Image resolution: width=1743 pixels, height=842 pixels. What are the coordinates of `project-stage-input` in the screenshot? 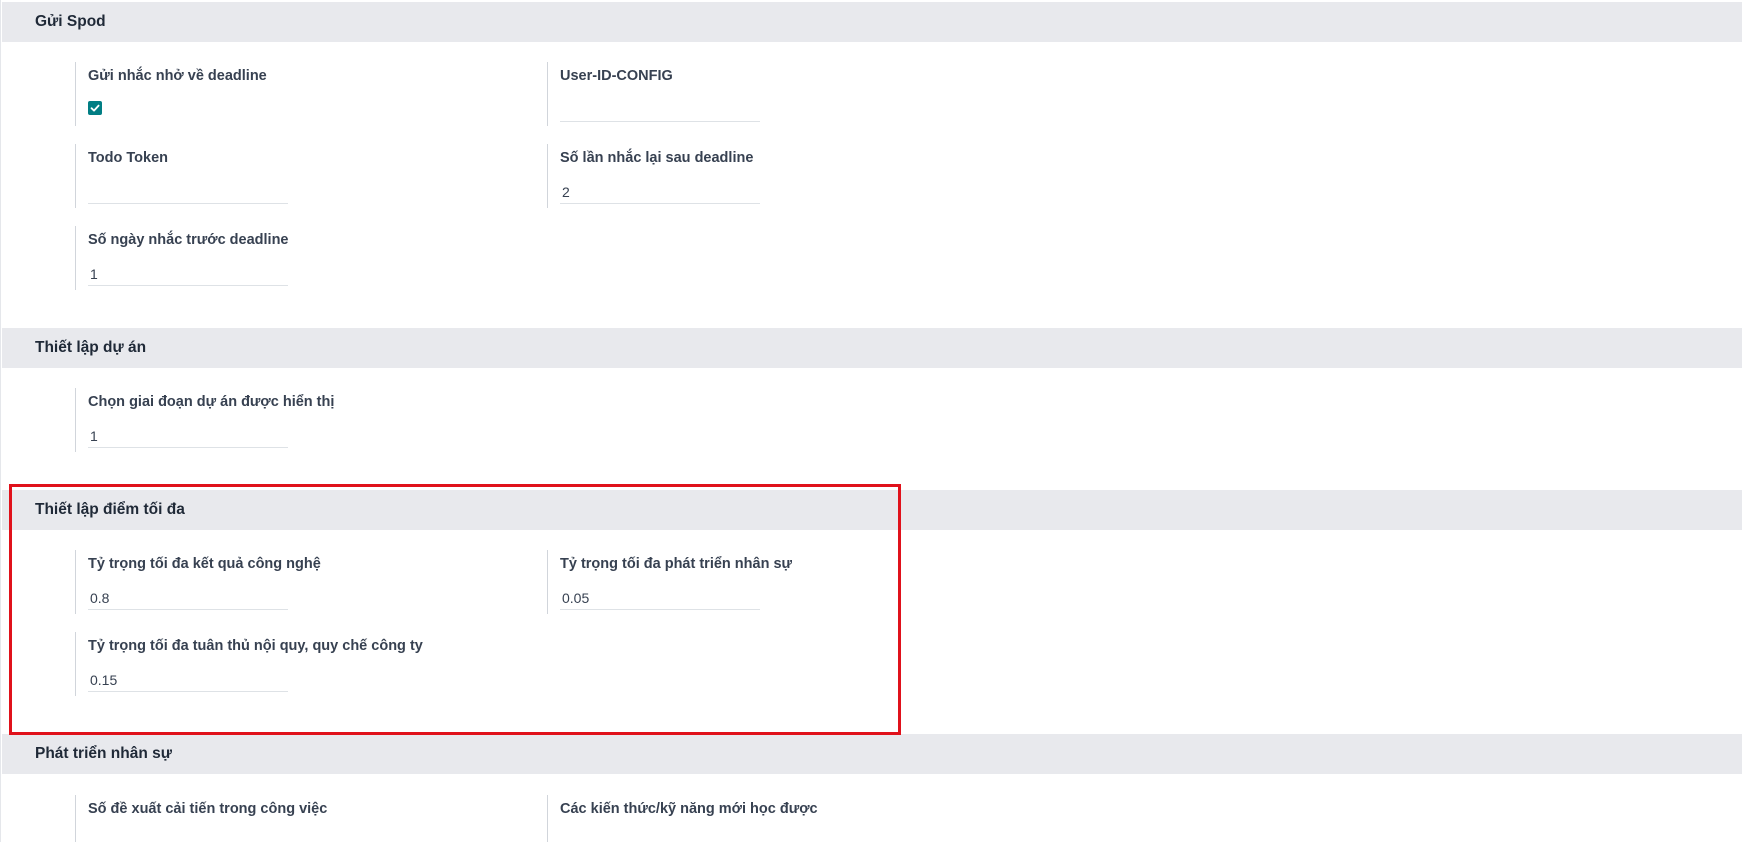 It's located at (188, 436).